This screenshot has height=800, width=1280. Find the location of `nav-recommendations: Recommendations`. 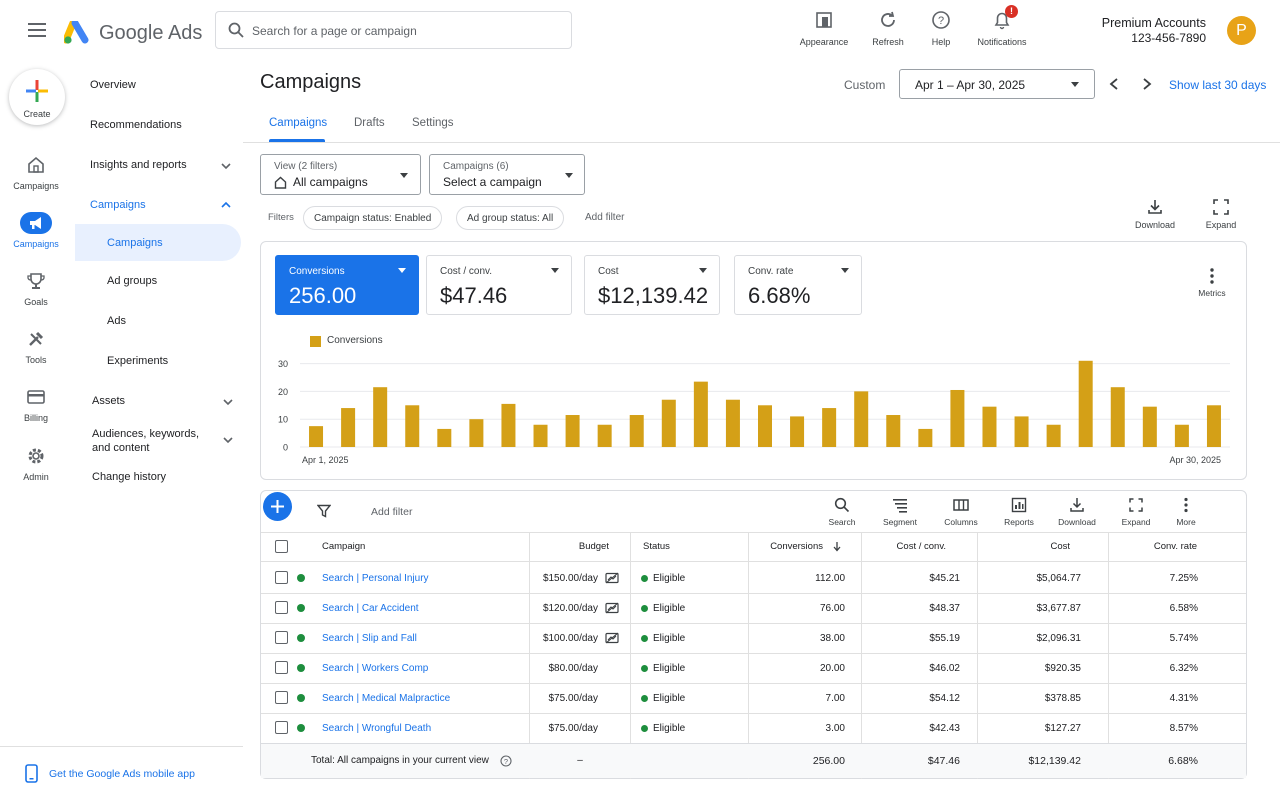

nav-recommendations: Recommendations is located at coordinates (136, 125).